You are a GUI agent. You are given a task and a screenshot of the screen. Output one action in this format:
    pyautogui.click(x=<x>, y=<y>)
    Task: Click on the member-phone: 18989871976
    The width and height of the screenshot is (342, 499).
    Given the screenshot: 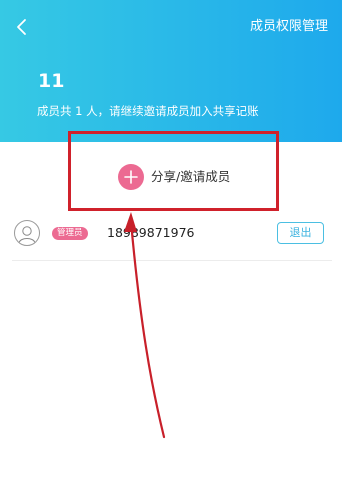 What is the action you would take?
    pyautogui.click(x=151, y=232)
    